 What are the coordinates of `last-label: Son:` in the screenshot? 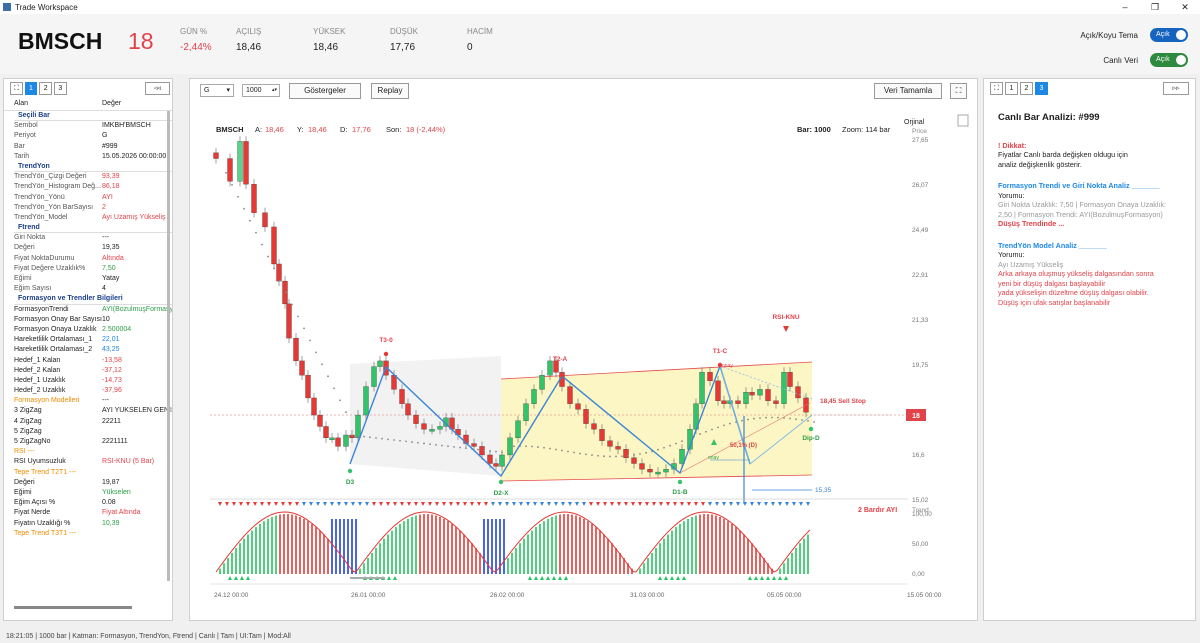 It's located at (393, 129).